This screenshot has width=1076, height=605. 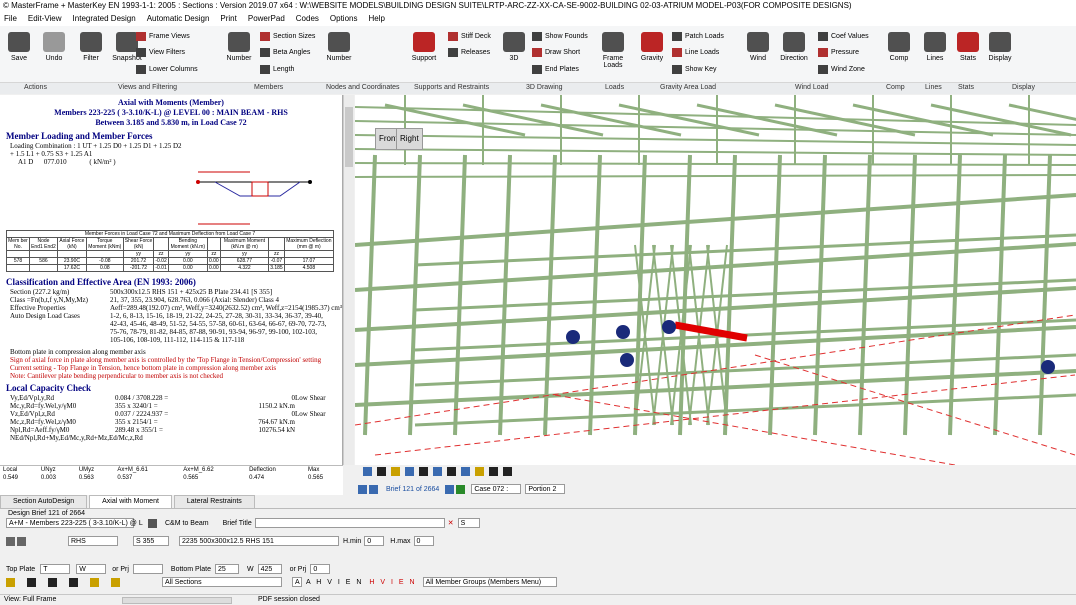 What do you see at coordinates (794, 47) in the screenshot?
I see `direction-button: Direction` at bounding box center [794, 47].